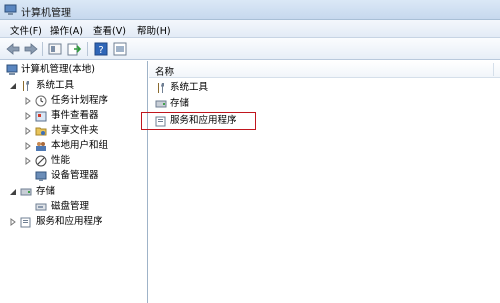 The width and height of the screenshot is (500, 303). Describe the element at coordinates (41, 176) in the screenshot. I see `device-manager-icon` at that location.